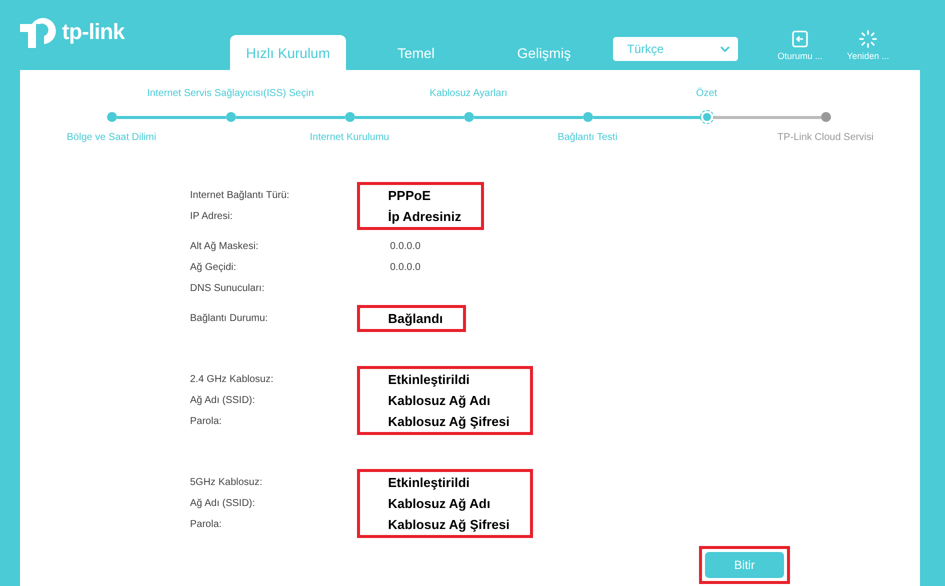  I want to click on field-label: Bağlantı Durumu:, so click(229, 319).